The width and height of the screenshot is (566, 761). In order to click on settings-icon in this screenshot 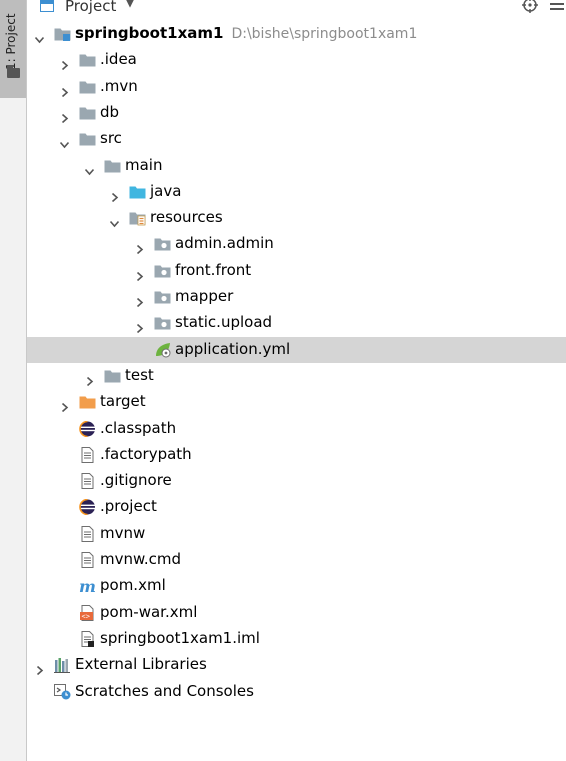, I will do `click(557, 6)`.